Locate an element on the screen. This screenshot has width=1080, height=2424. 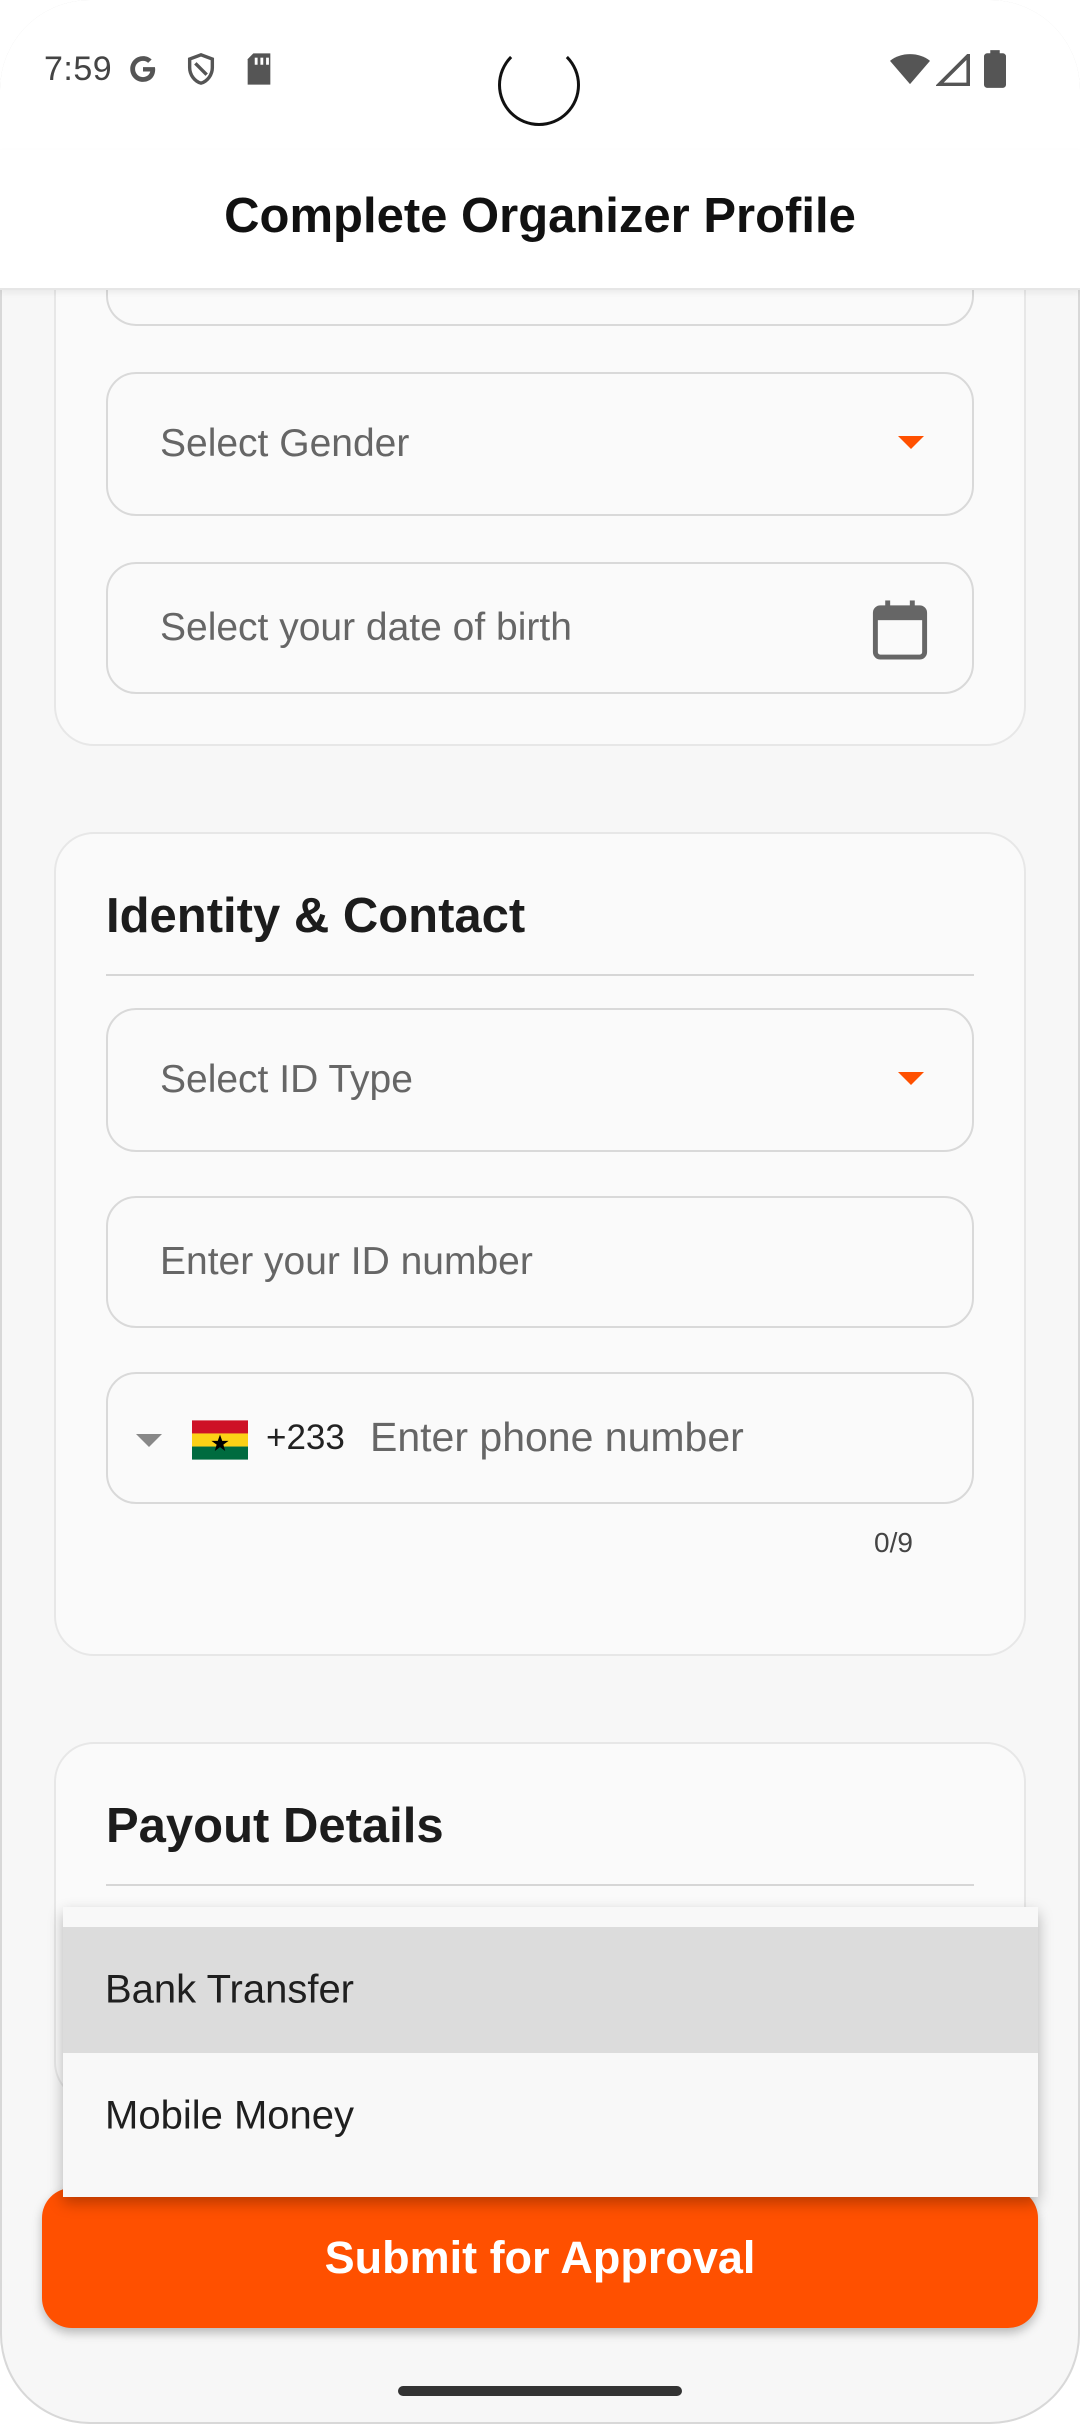
calendar-icon is located at coordinates (900, 632).